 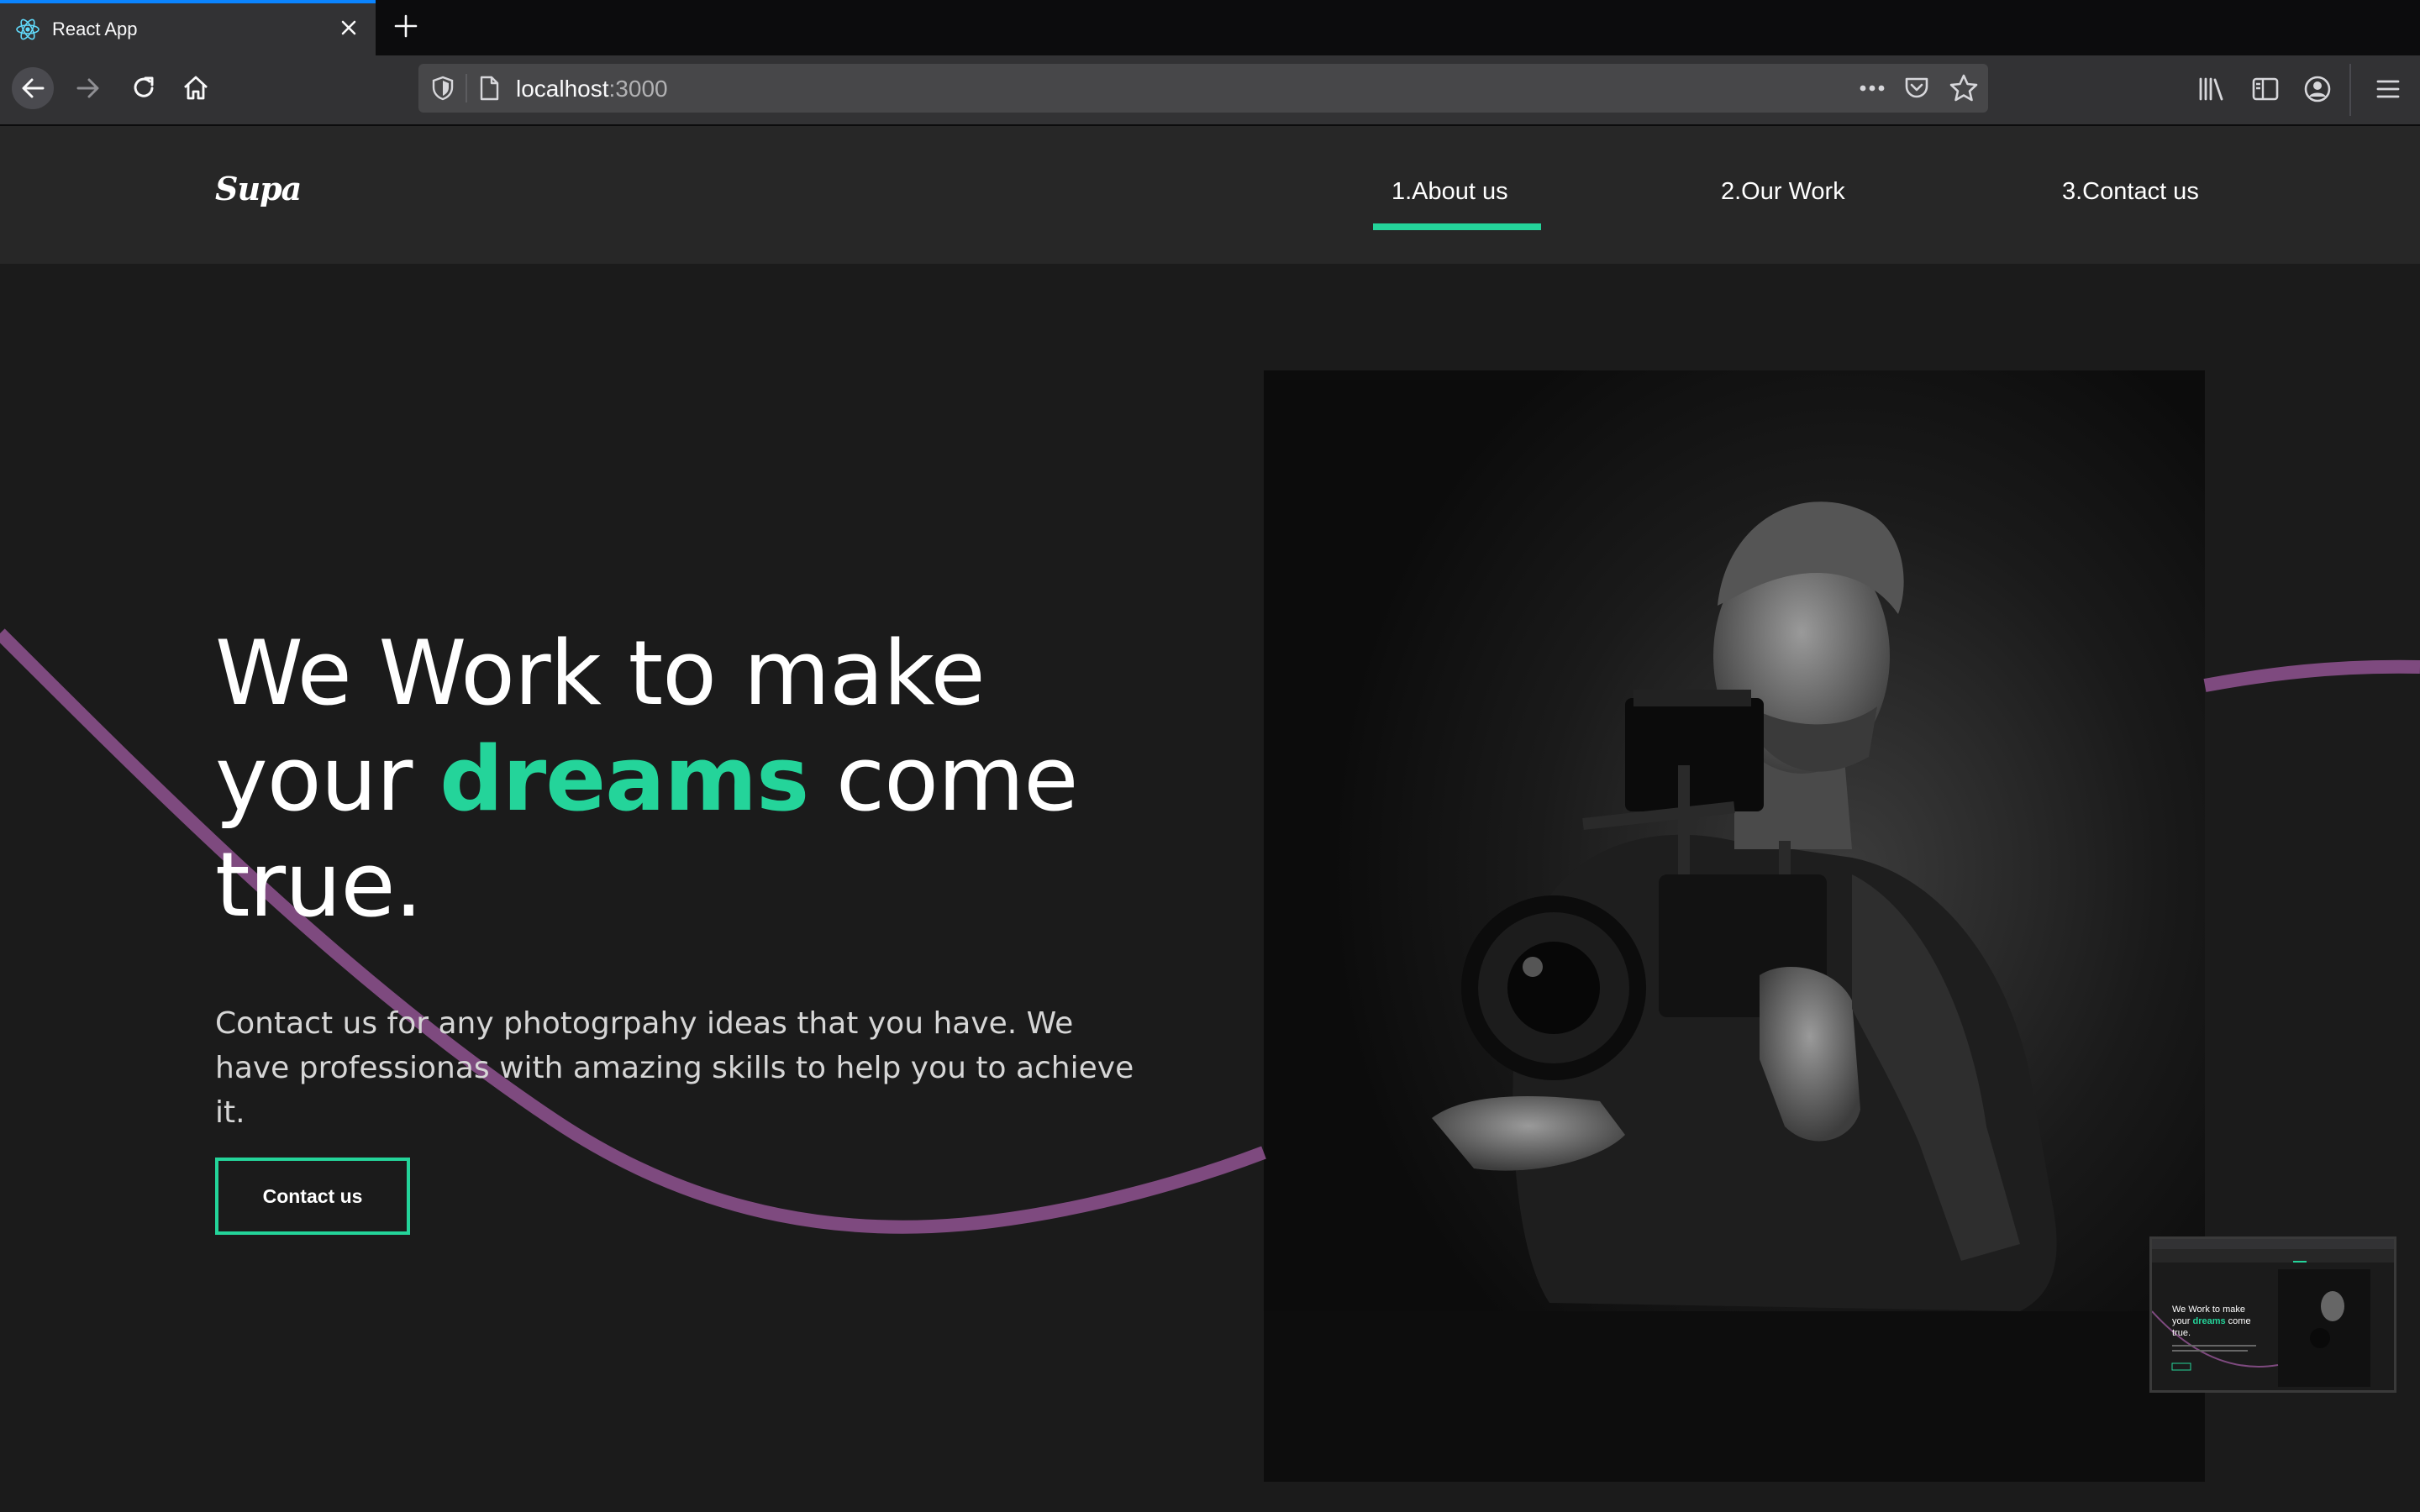 What do you see at coordinates (1872, 88) in the screenshot?
I see `meatball-menu-icon` at bounding box center [1872, 88].